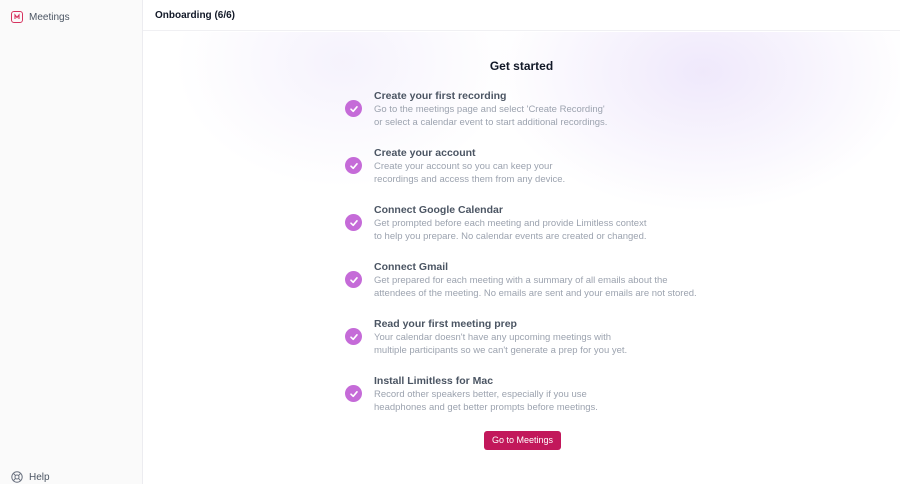  Describe the element at coordinates (39, 477) in the screenshot. I see `help-label: Help` at that location.